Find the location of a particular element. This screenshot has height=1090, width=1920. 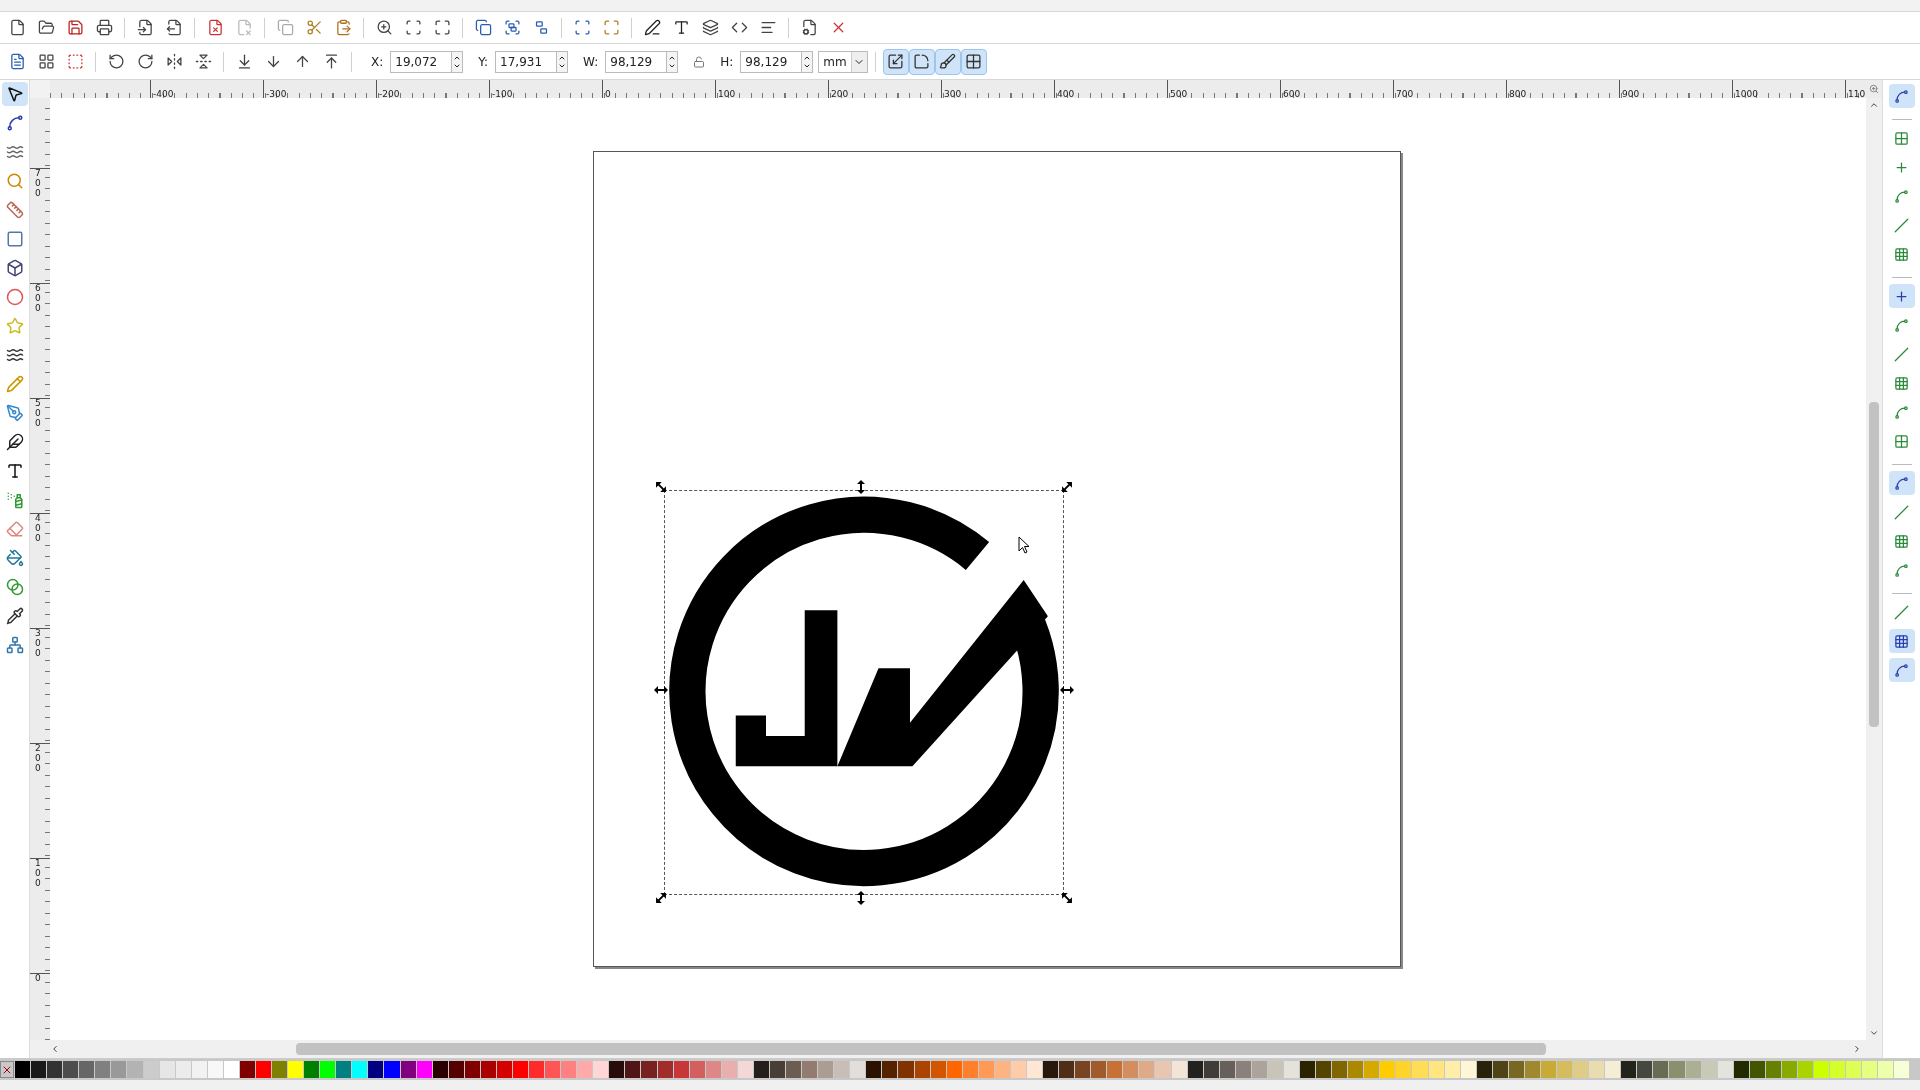

number-field: 17,931 is located at coordinates (526, 61).